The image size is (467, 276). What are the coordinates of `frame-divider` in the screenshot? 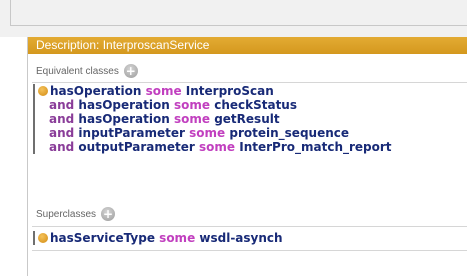 It's located at (10, 13).